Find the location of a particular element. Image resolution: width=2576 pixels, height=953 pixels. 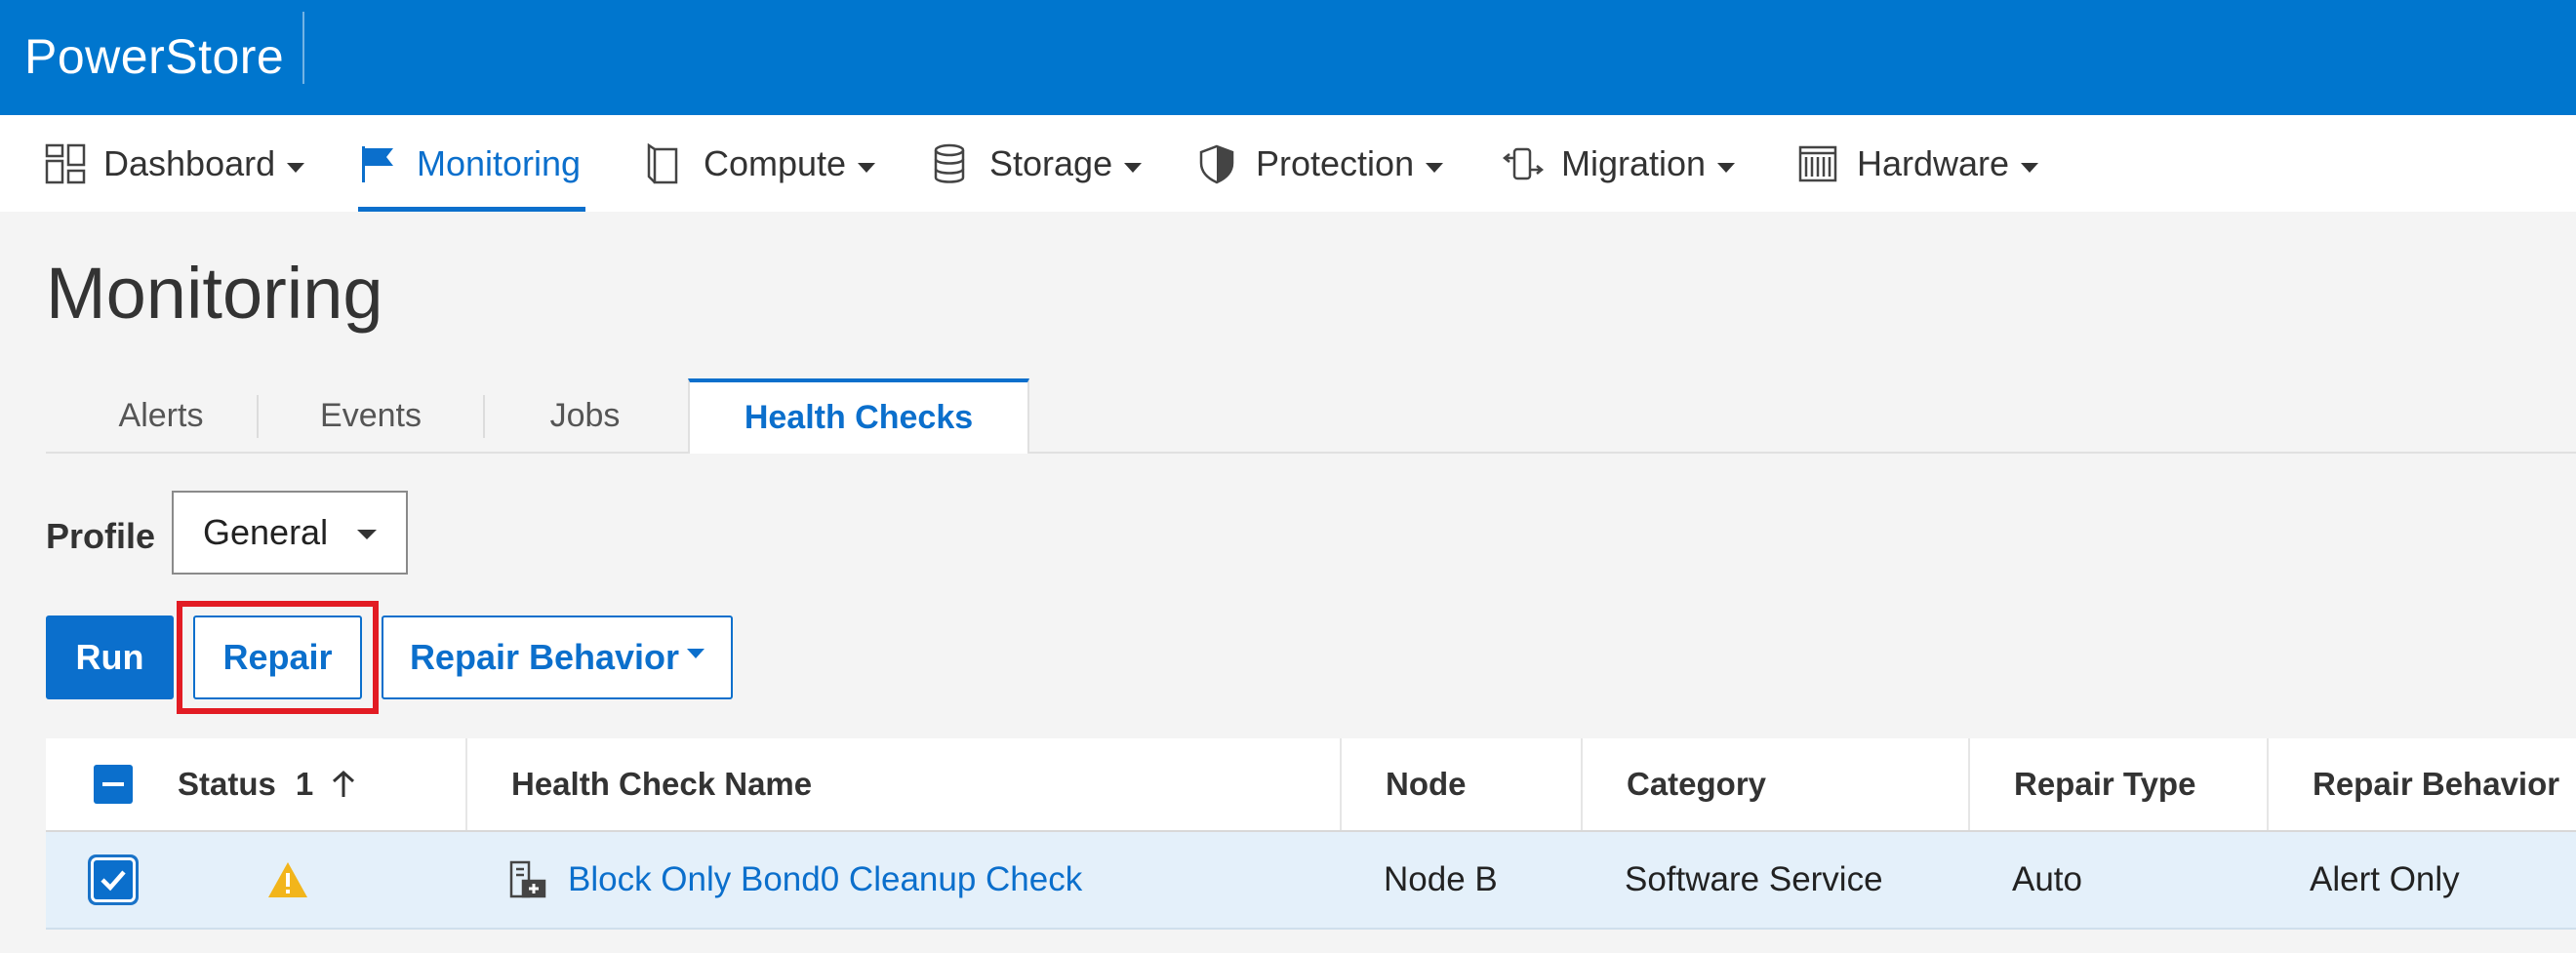

nav-label-dashboard: Dashboard is located at coordinates (189, 162).